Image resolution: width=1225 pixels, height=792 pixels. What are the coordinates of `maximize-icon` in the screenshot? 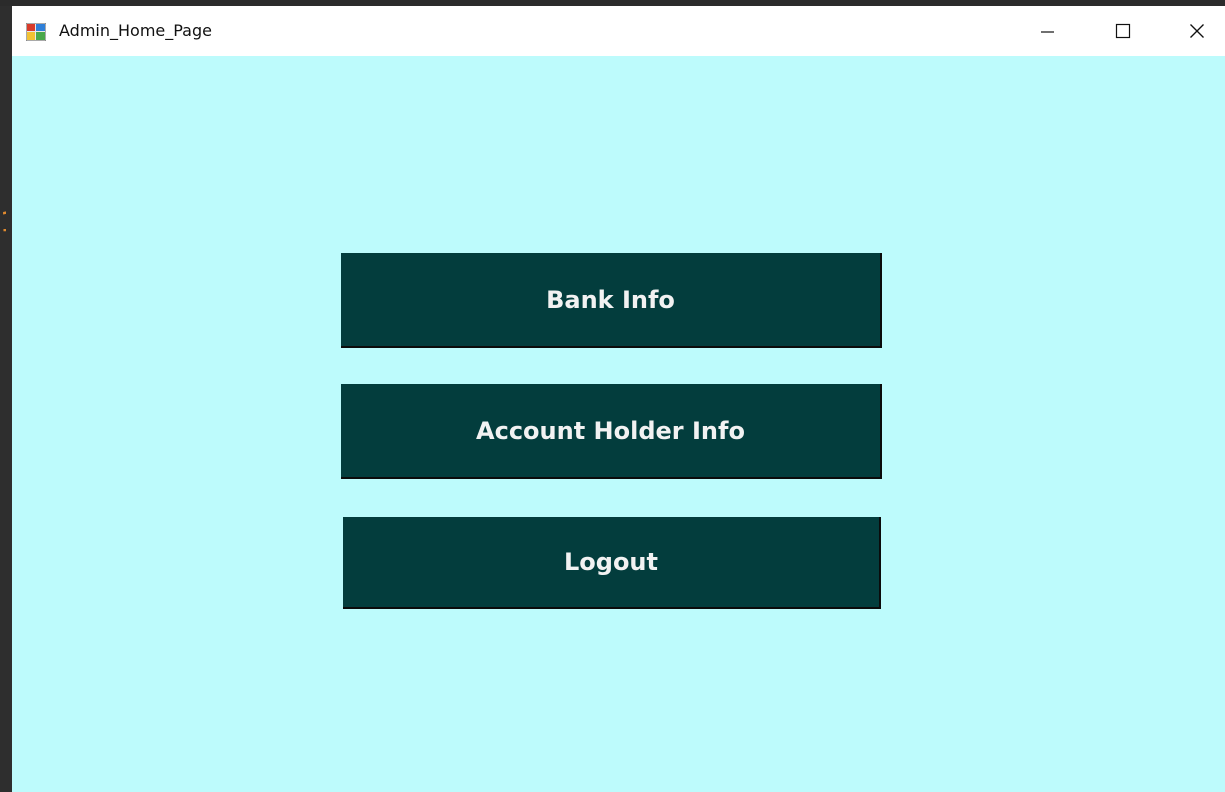 It's located at (1123, 31).